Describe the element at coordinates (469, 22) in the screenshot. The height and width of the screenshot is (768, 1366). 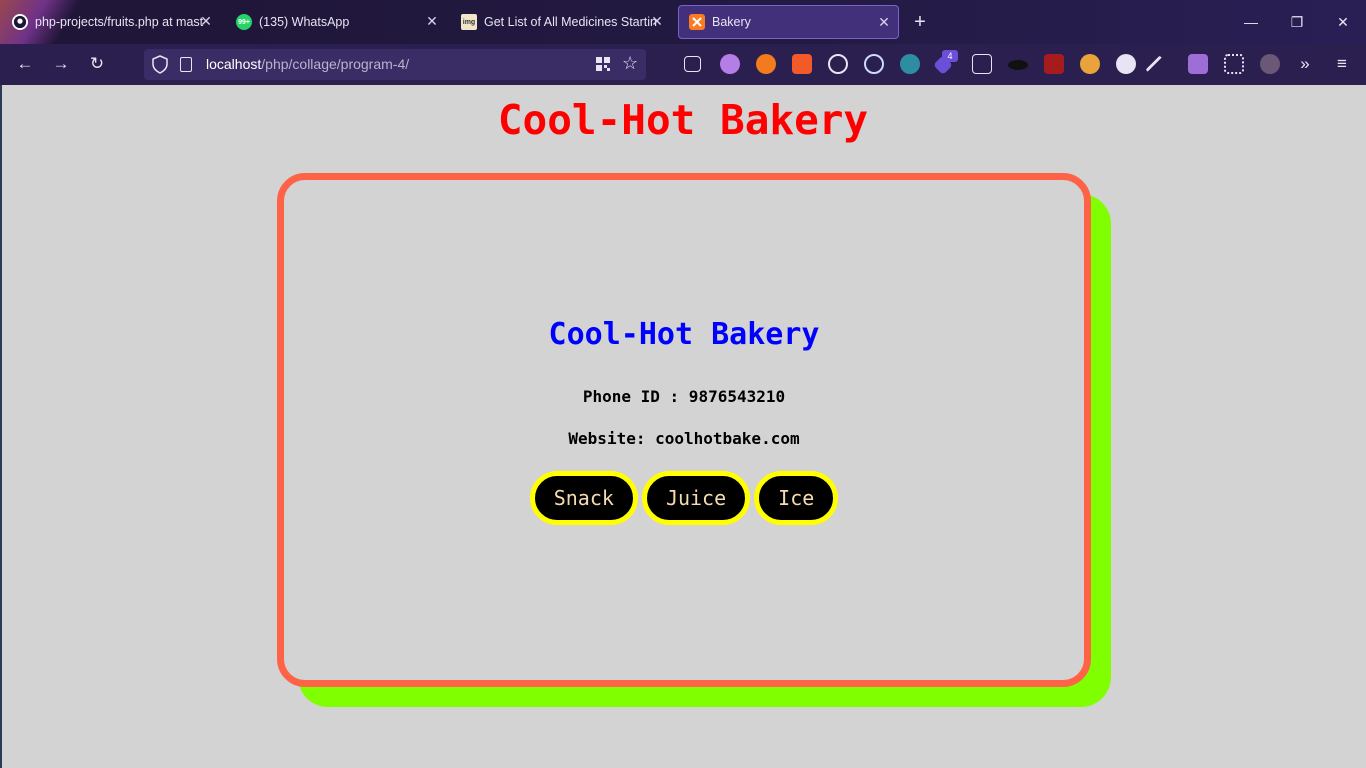
I see `img-icon: img` at that location.